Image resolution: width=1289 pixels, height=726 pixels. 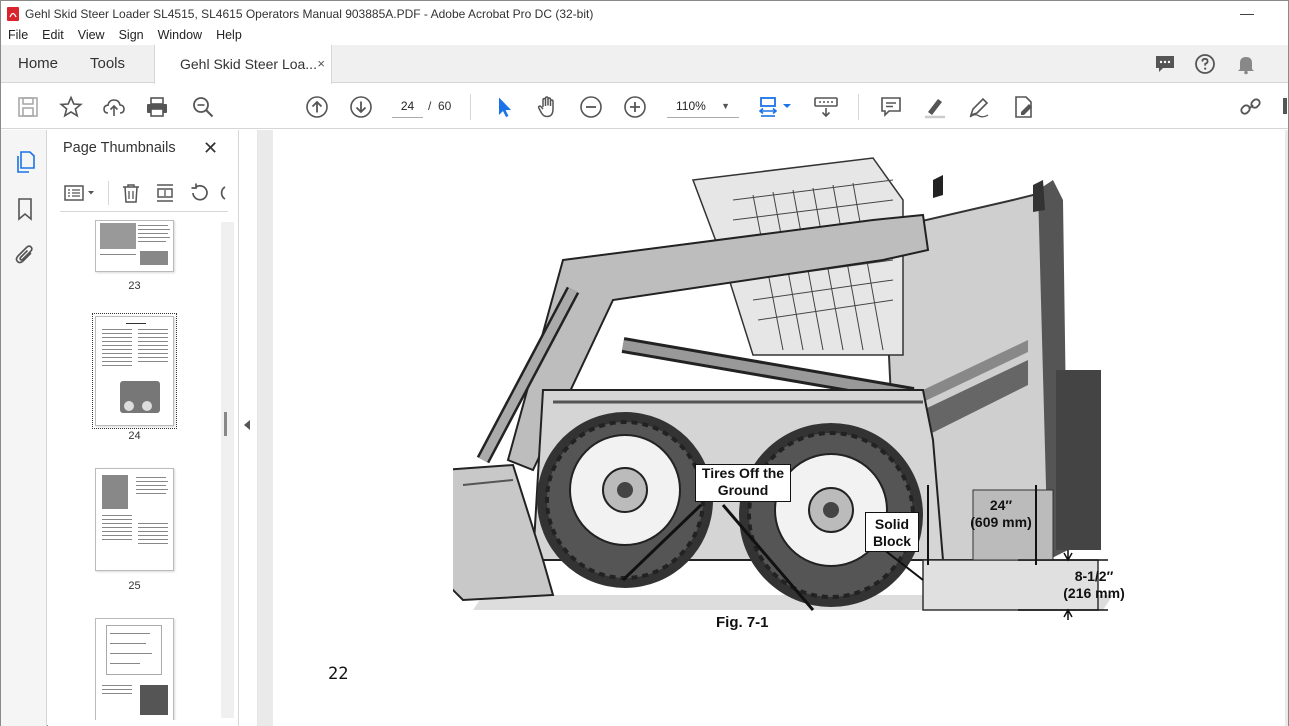 What do you see at coordinates (1247, 13) in the screenshot?
I see `minimize-button: —` at bounding box center [1247, 13].